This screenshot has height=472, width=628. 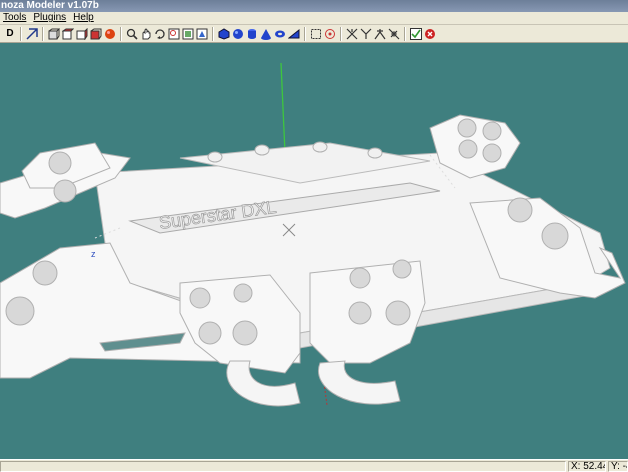 What do you see at coordinates (188, 34) in the screenshot?
I see `zoom-fit-icon` at bounding box center [188, 34].